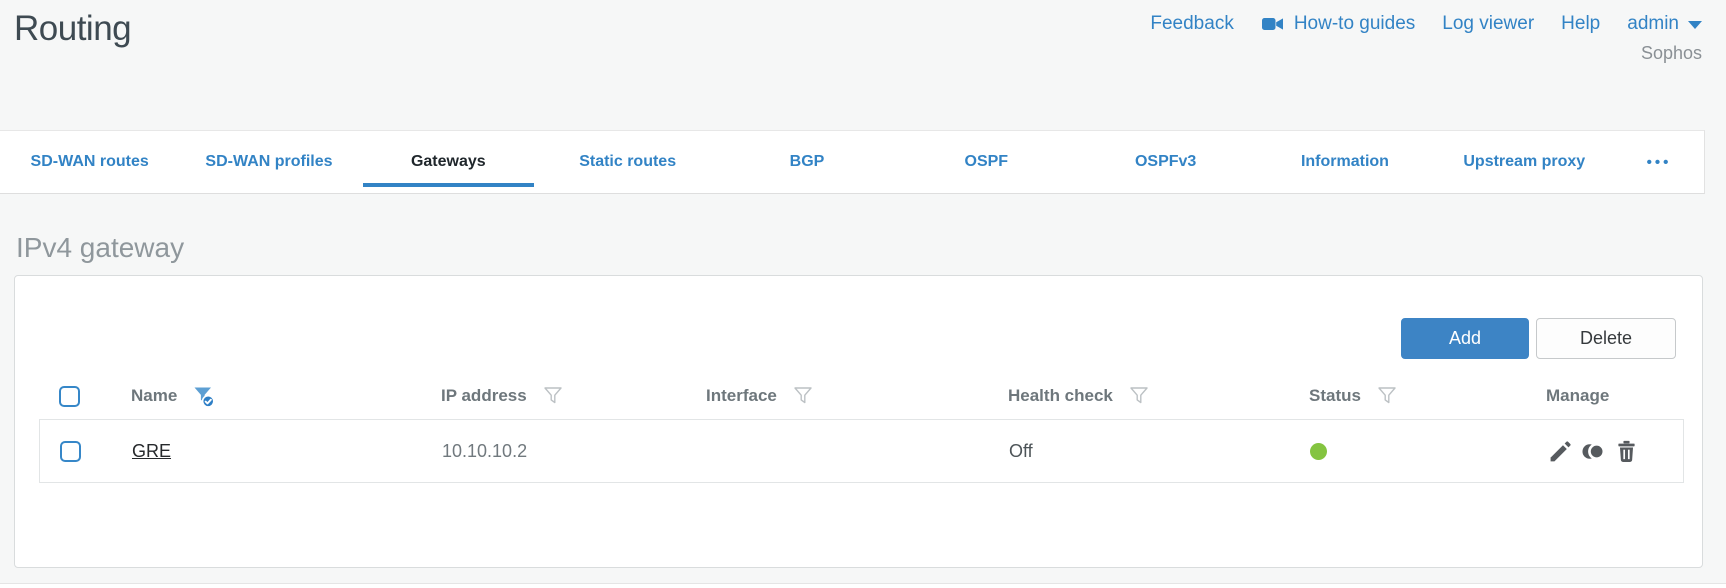 This screenshot has height=588, width=1726. What do you see at coordinates (1488, 24) in the screenshot?
I see `log-viewer-link: Log viewer` at bounding box center [1488, 24].